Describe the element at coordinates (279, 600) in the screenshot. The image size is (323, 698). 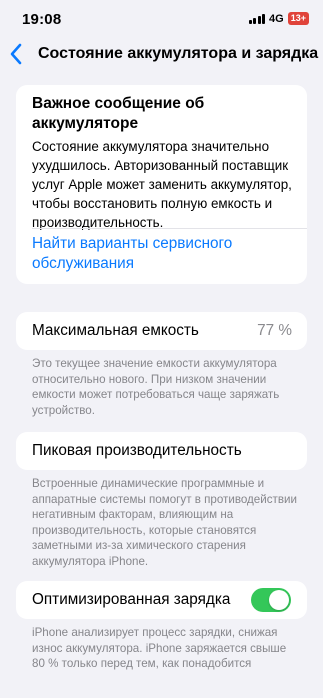
I see `toggle-knob` at that location.